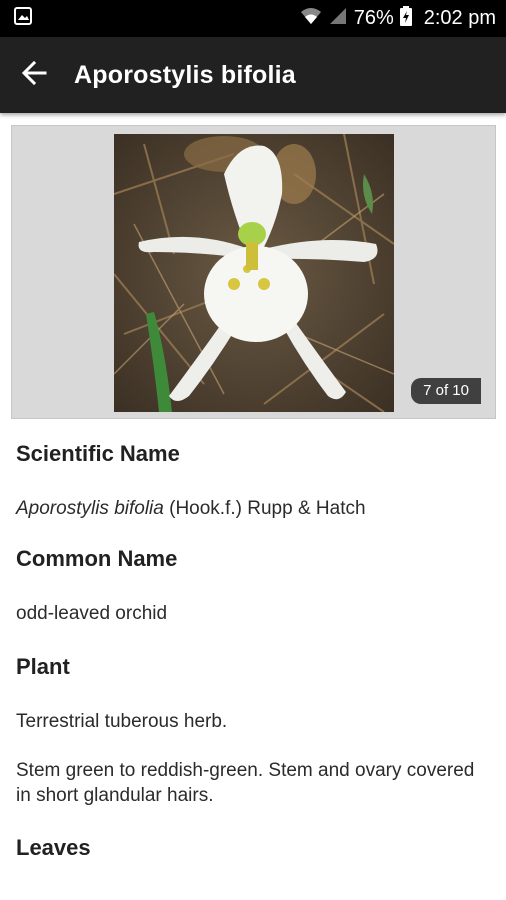 The width and height of the screenshot is (506, 900). I want to click on scientific-name-italic: Aporostylis bifolia, so click(90, 508).